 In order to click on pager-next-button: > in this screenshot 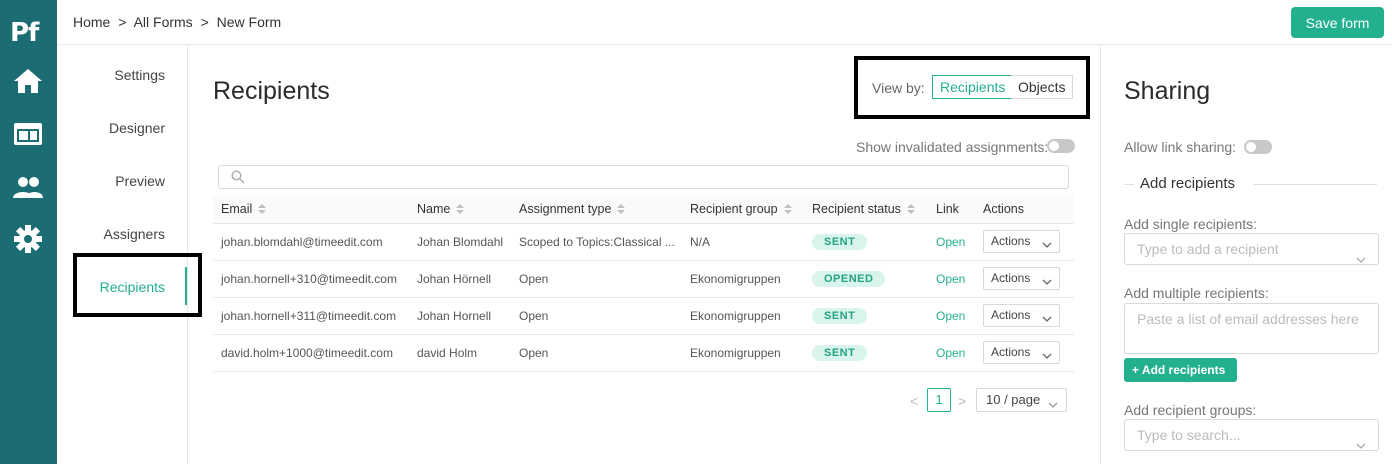, I will do `click(962, 401)`.